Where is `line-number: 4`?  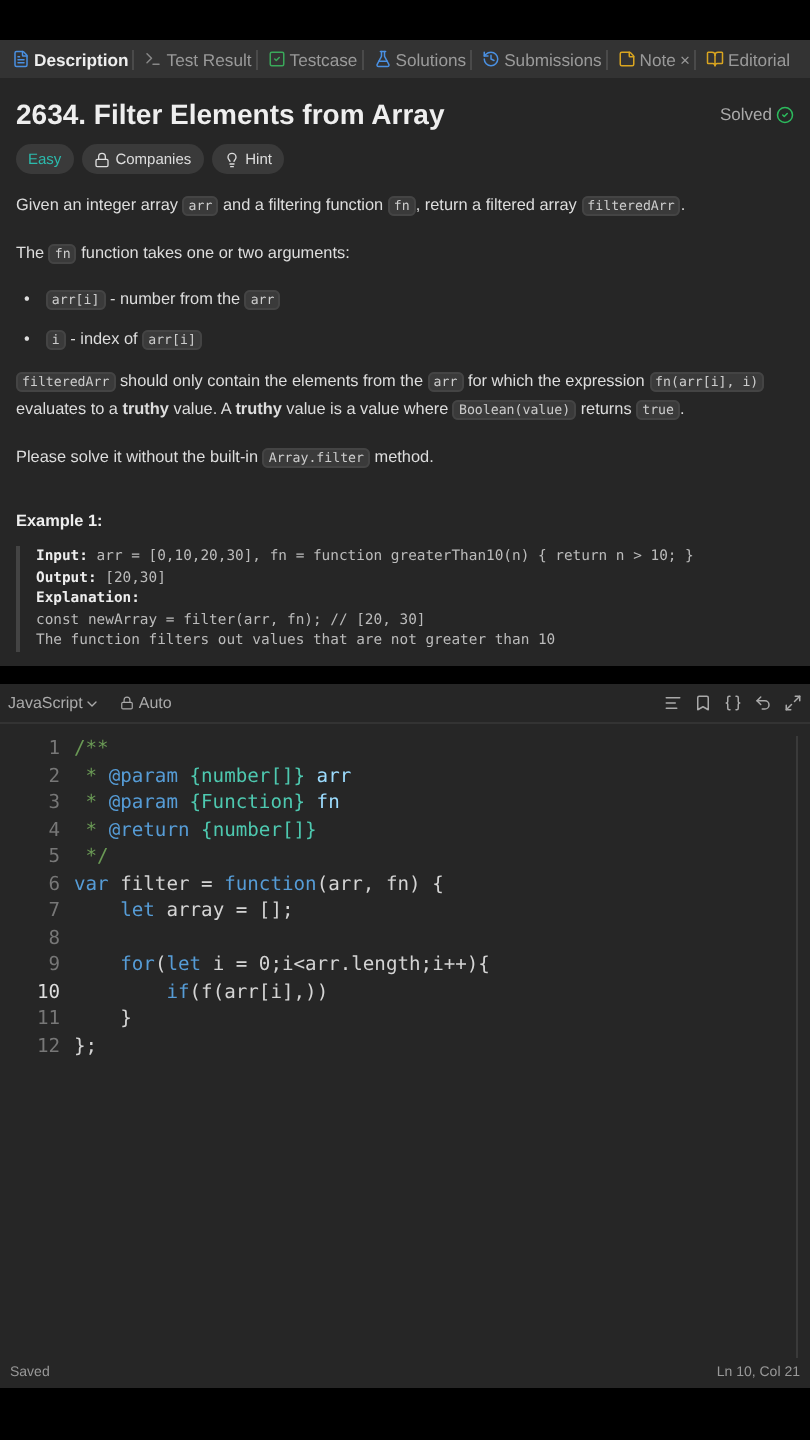 line-number: 4 is located at coordinates (54, 830).